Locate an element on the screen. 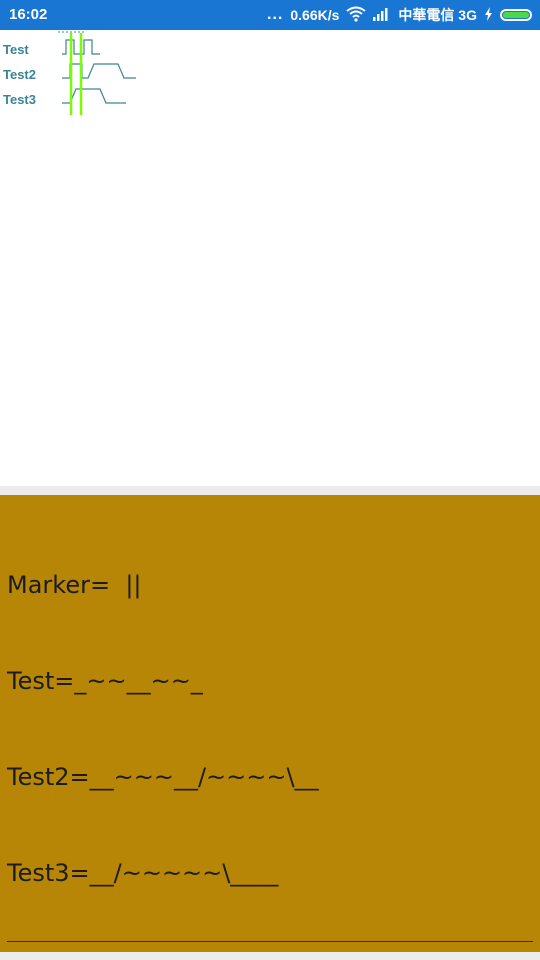  battery-icon is located at coordinates (516, 15).